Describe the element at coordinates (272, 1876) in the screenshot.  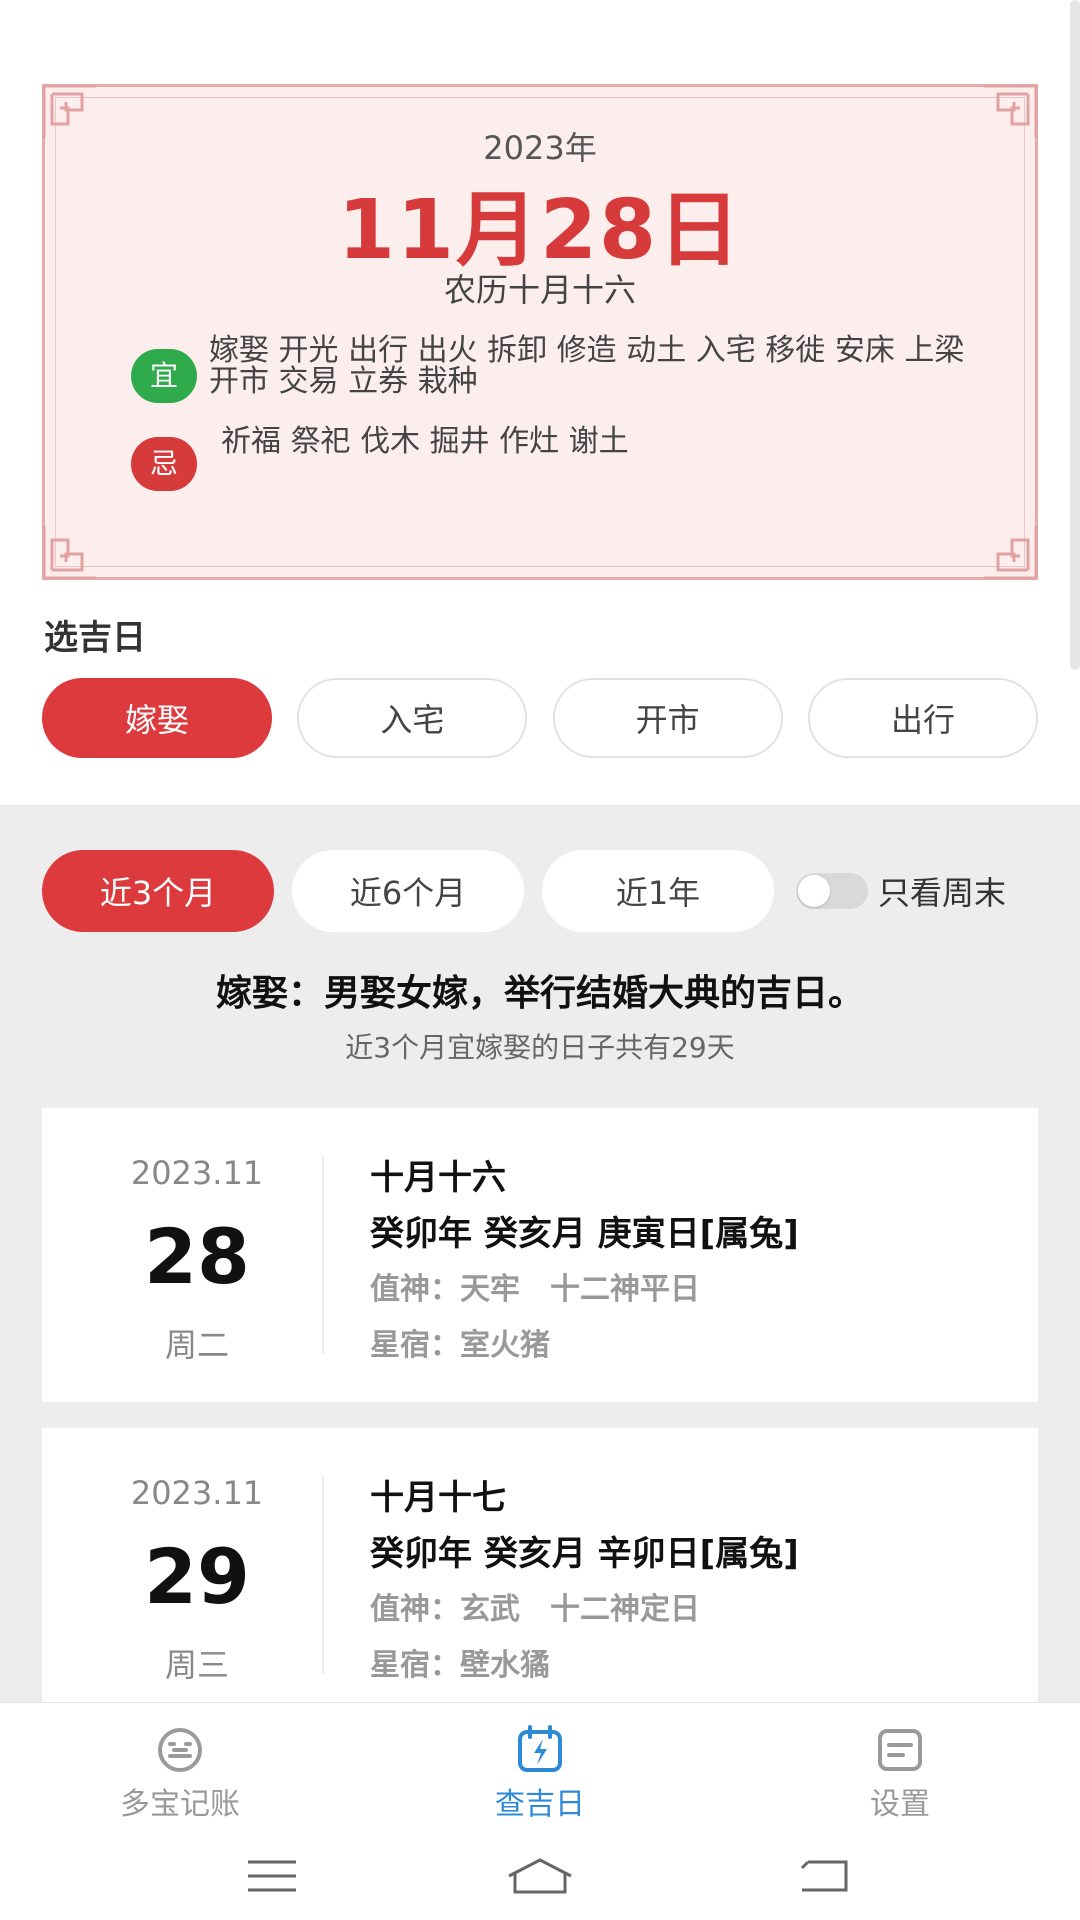
I see `menu-icon` at that location.